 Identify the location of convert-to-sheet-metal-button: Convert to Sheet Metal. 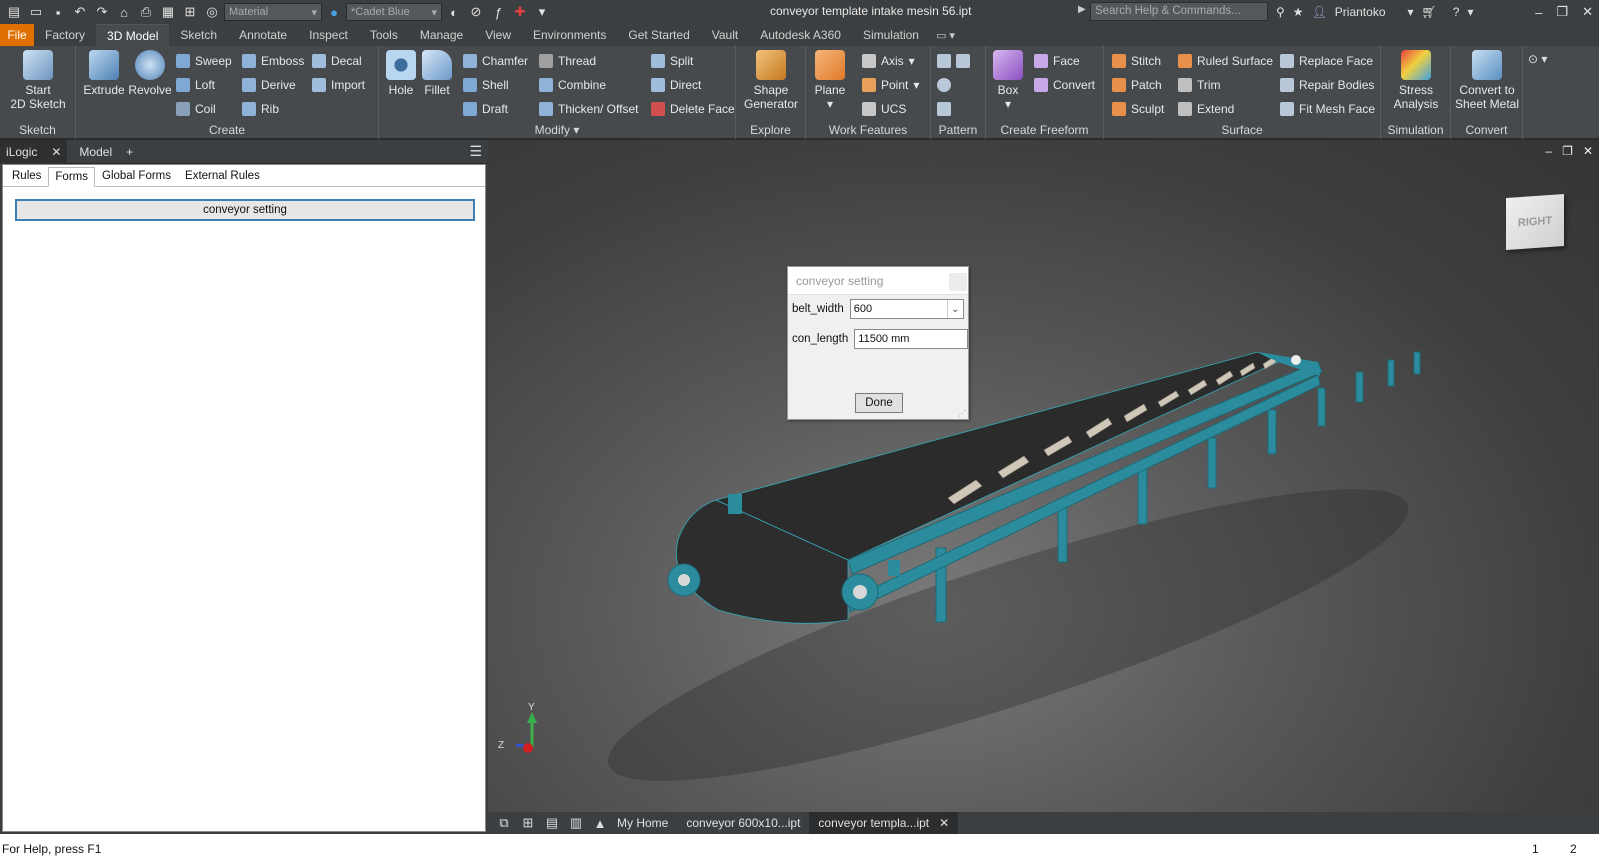
(1487, 80).